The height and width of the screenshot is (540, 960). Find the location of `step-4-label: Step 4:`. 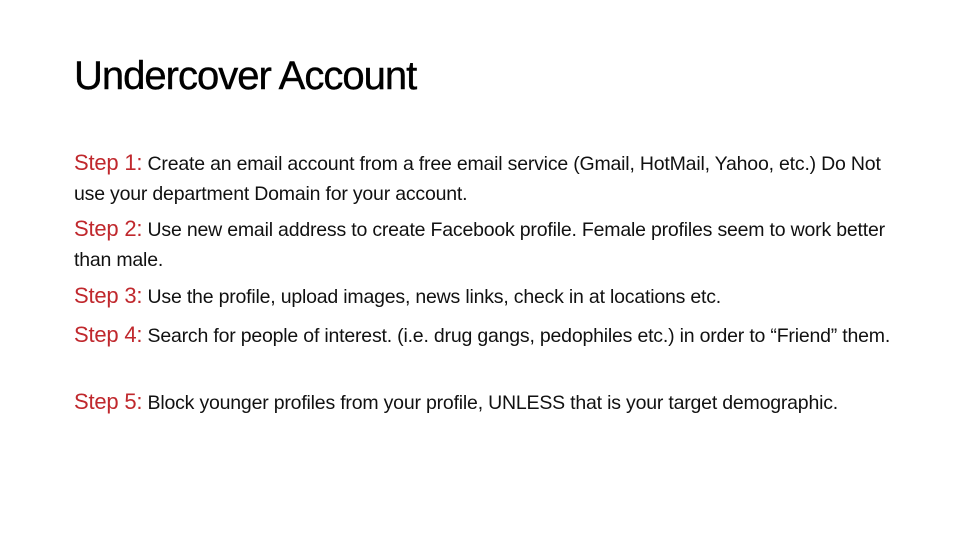

step-4-label: Step 4: is located at coordinates (108, 334).